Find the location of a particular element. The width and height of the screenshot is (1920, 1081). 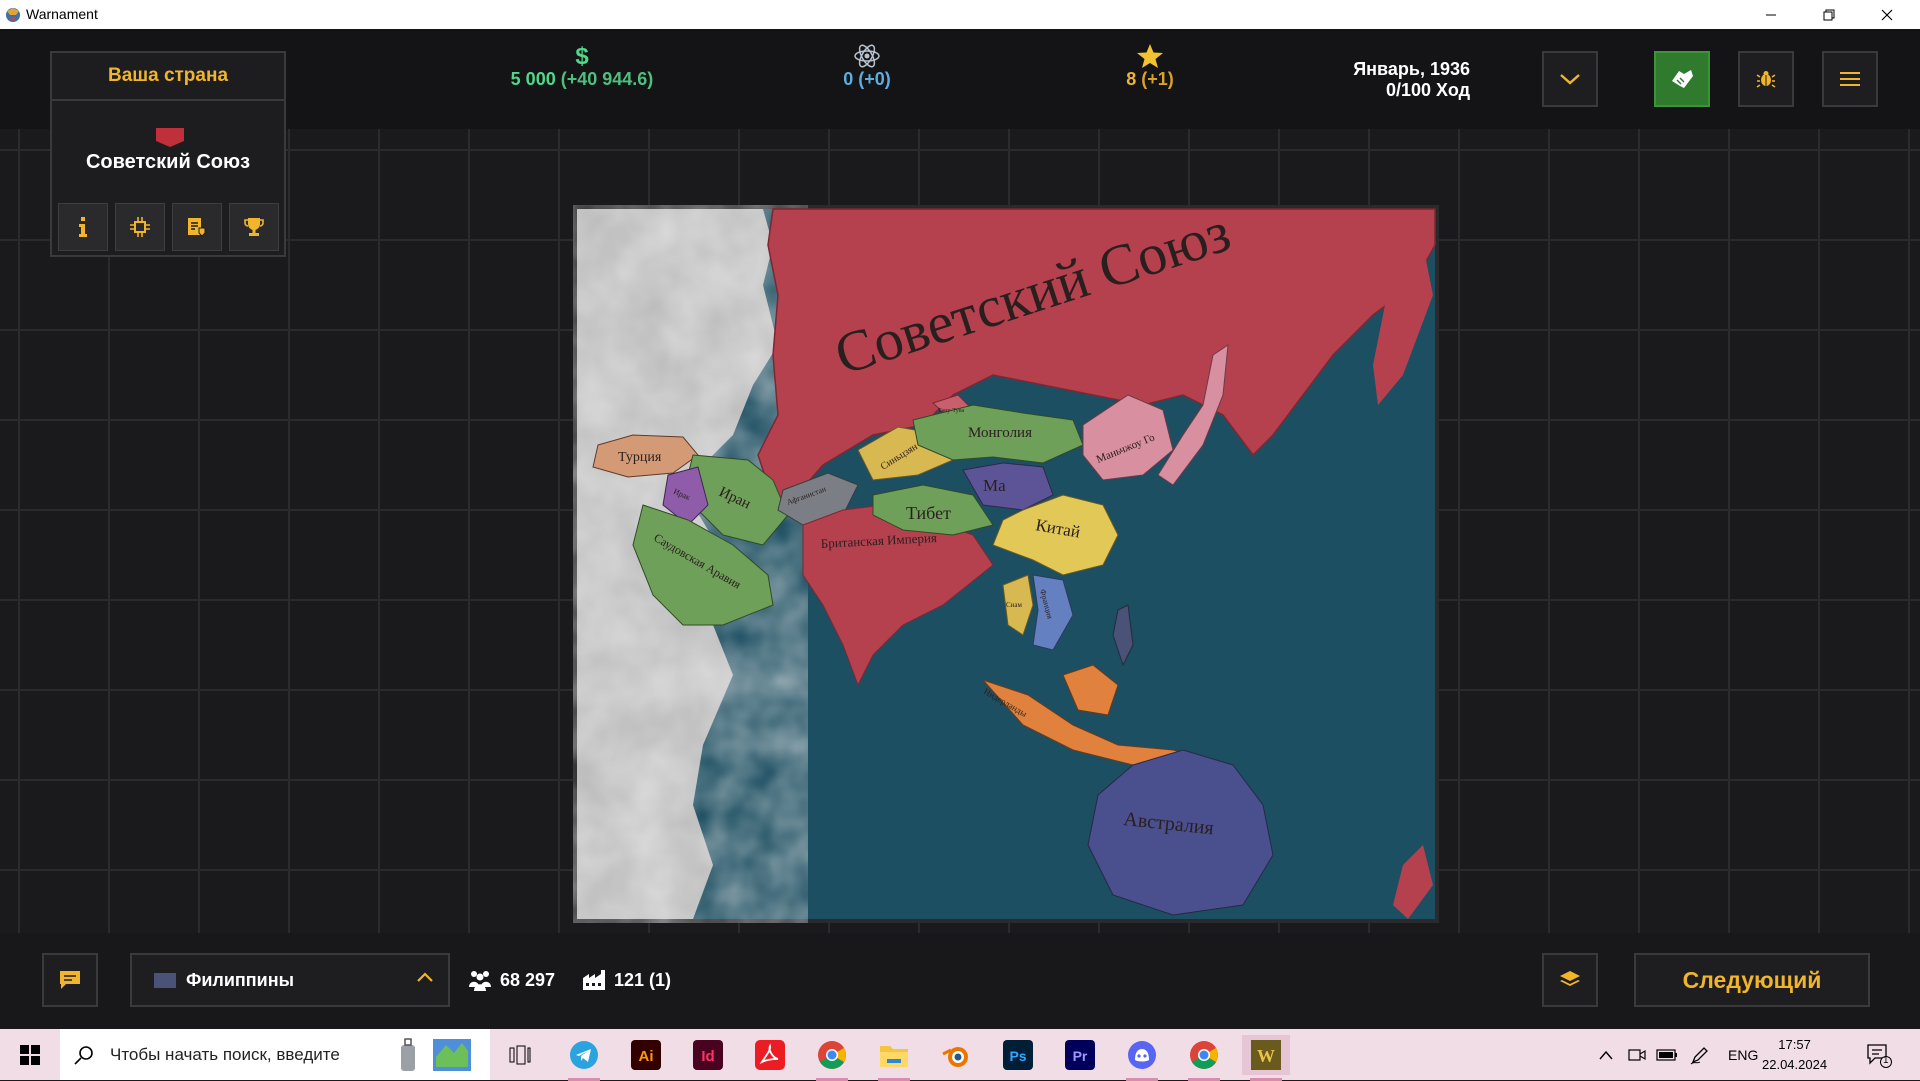

taskbar-app-telegram is located at coordinates (584, 1058).